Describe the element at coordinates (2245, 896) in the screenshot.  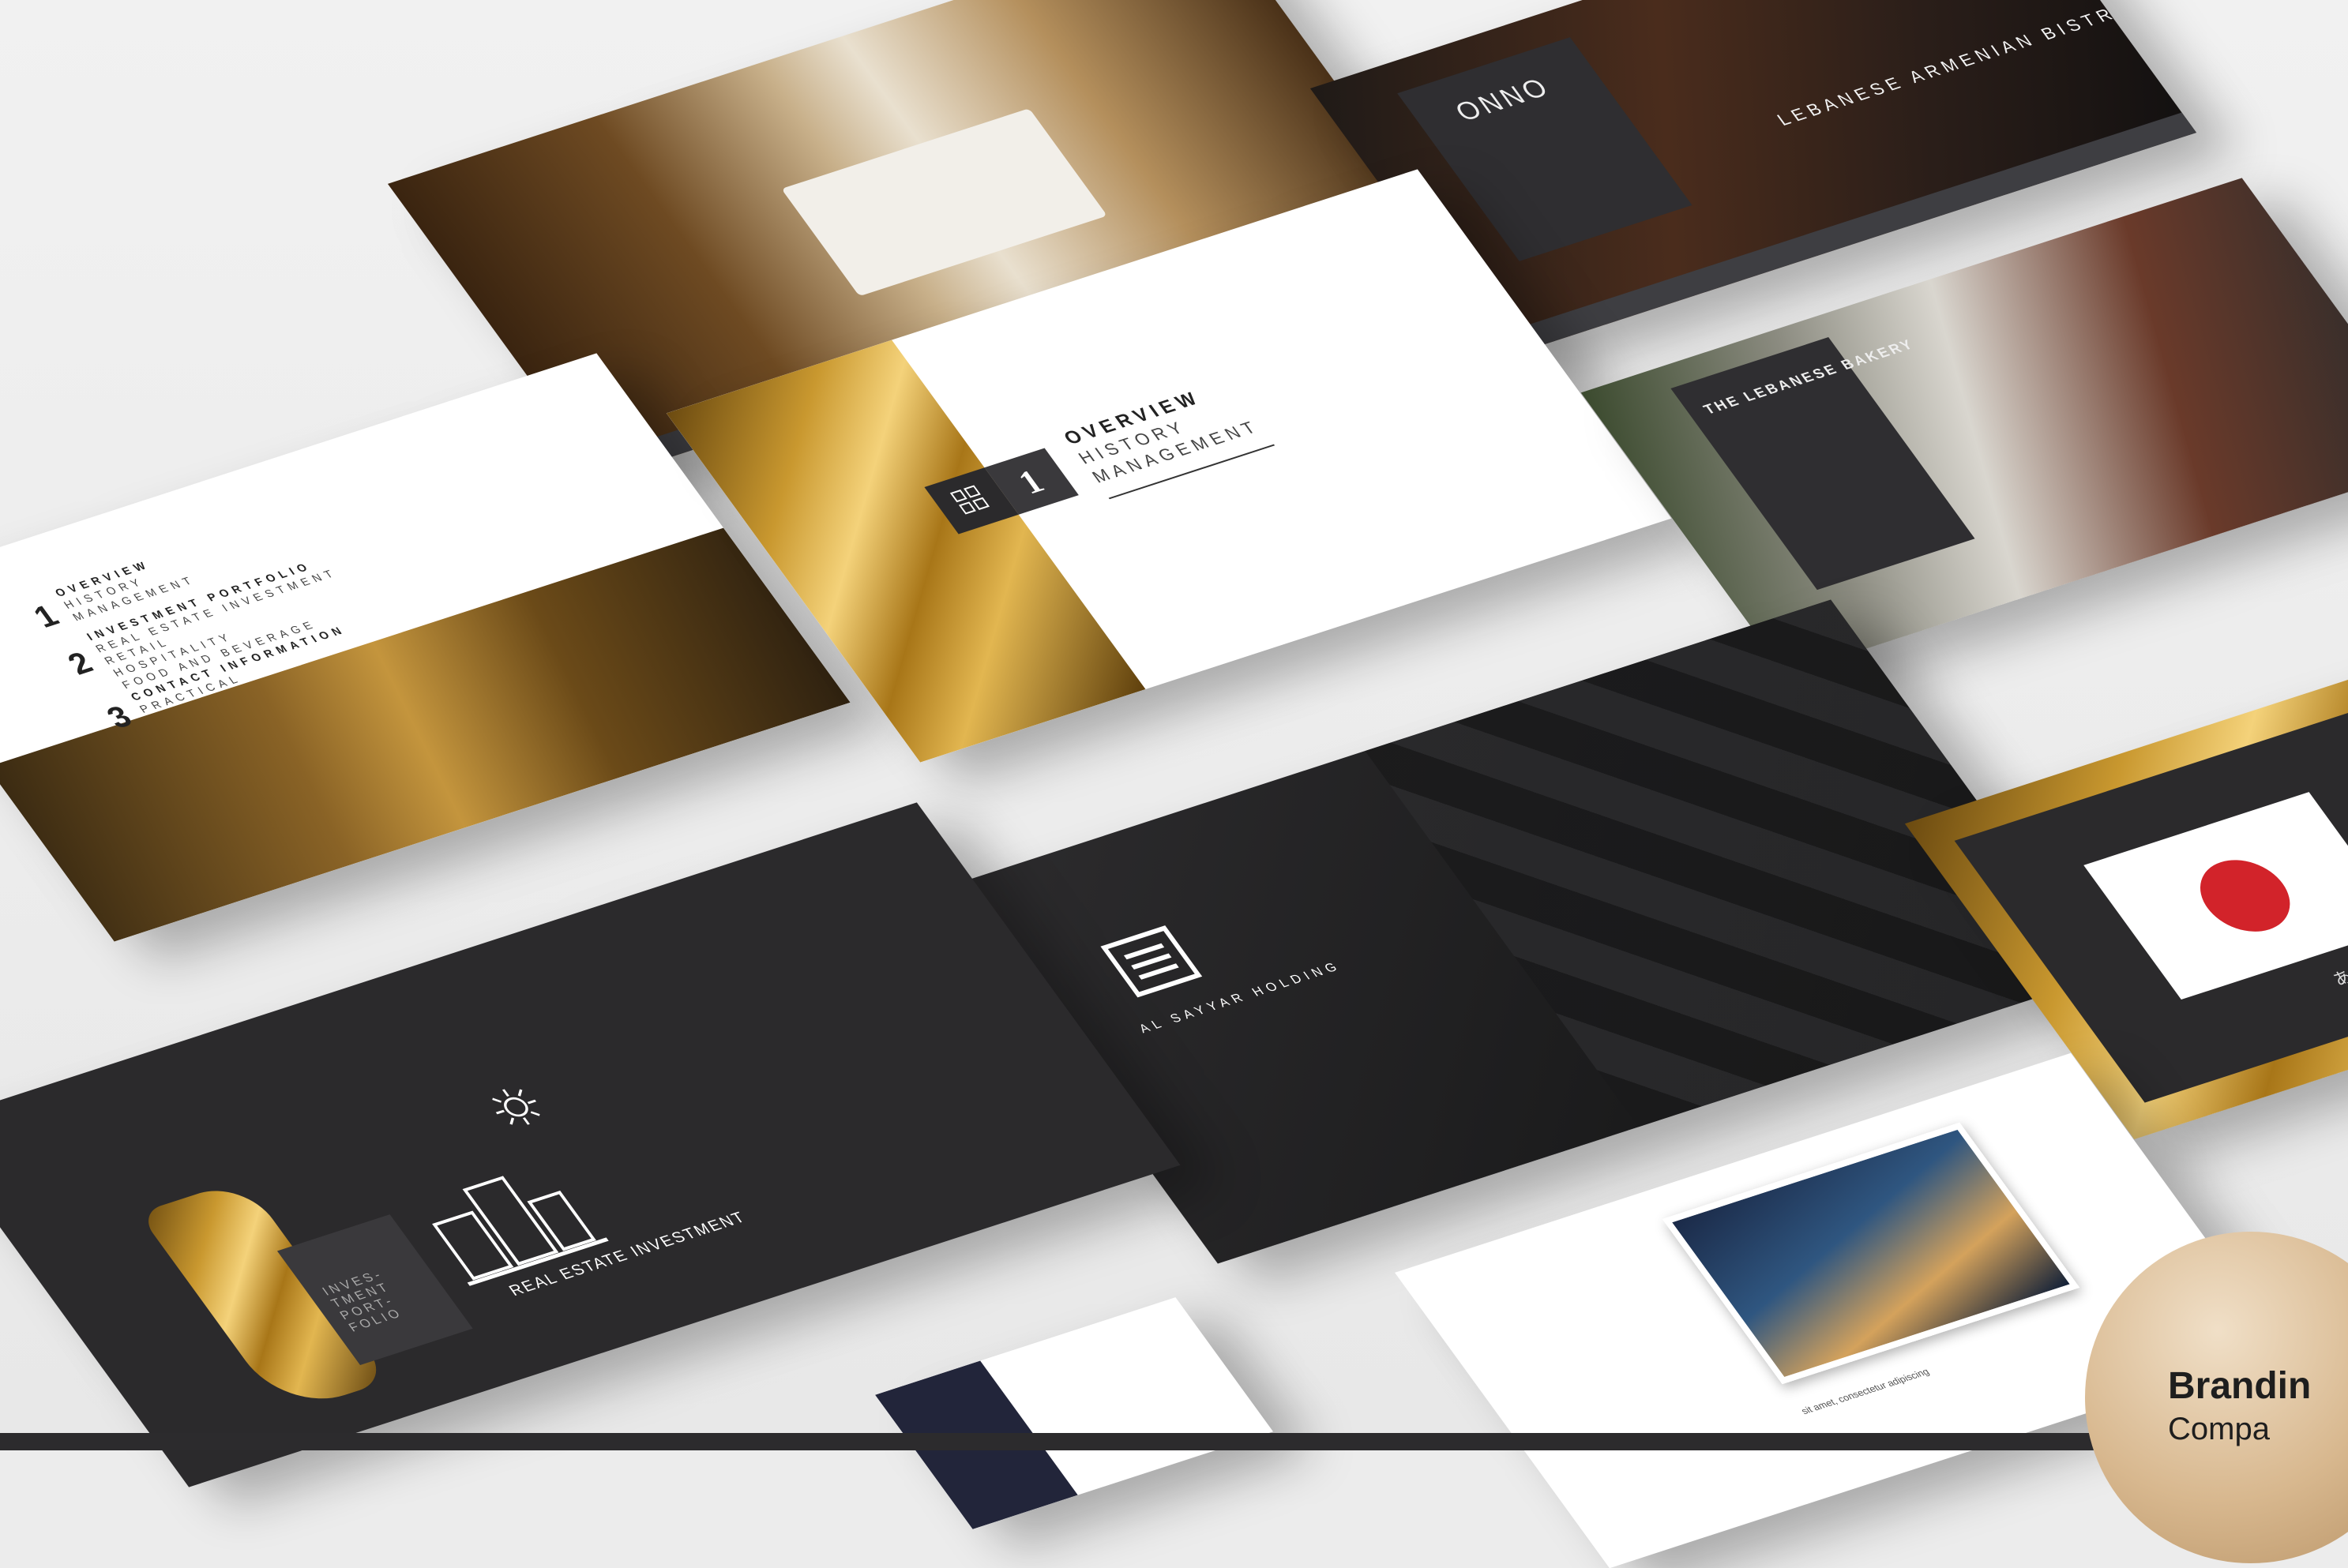
I see `flag-red-circle` at that location.